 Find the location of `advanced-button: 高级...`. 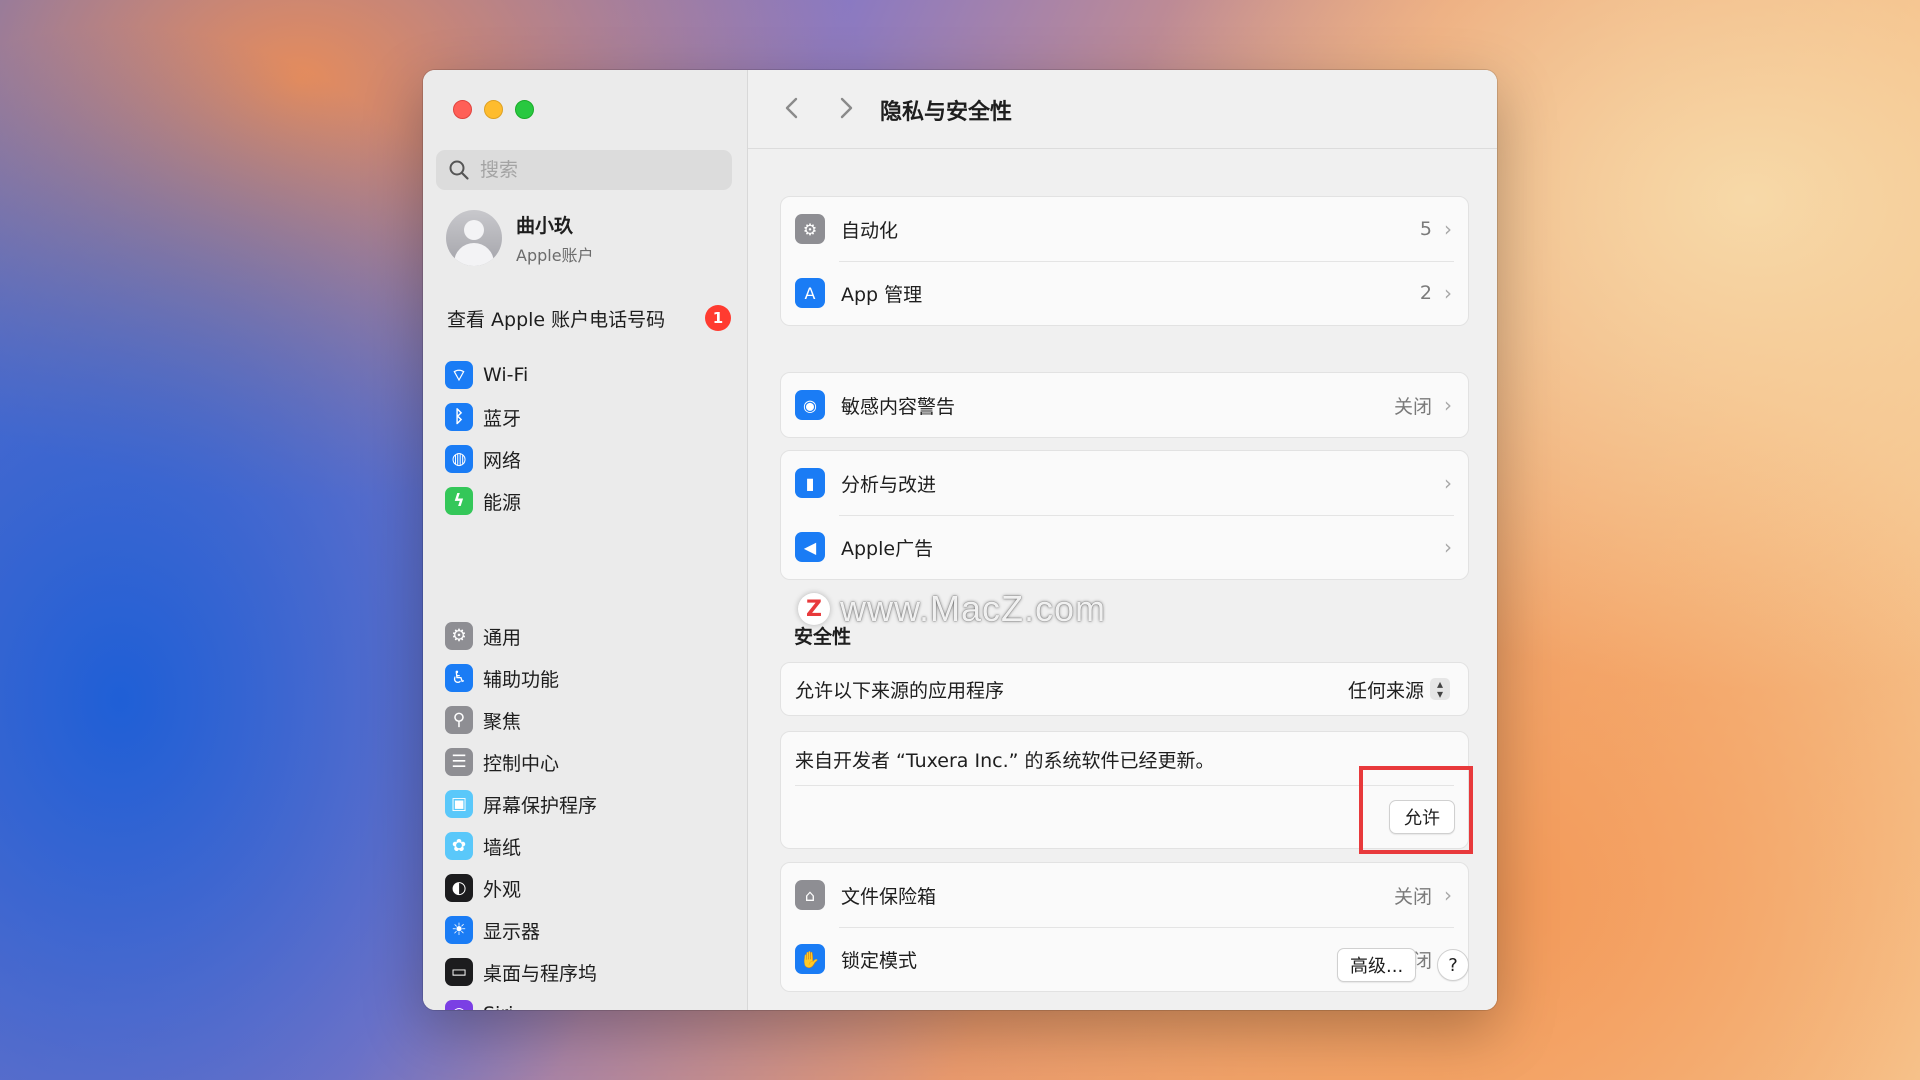

advanced-button: 高级... is located at coordinates (1377, 965).